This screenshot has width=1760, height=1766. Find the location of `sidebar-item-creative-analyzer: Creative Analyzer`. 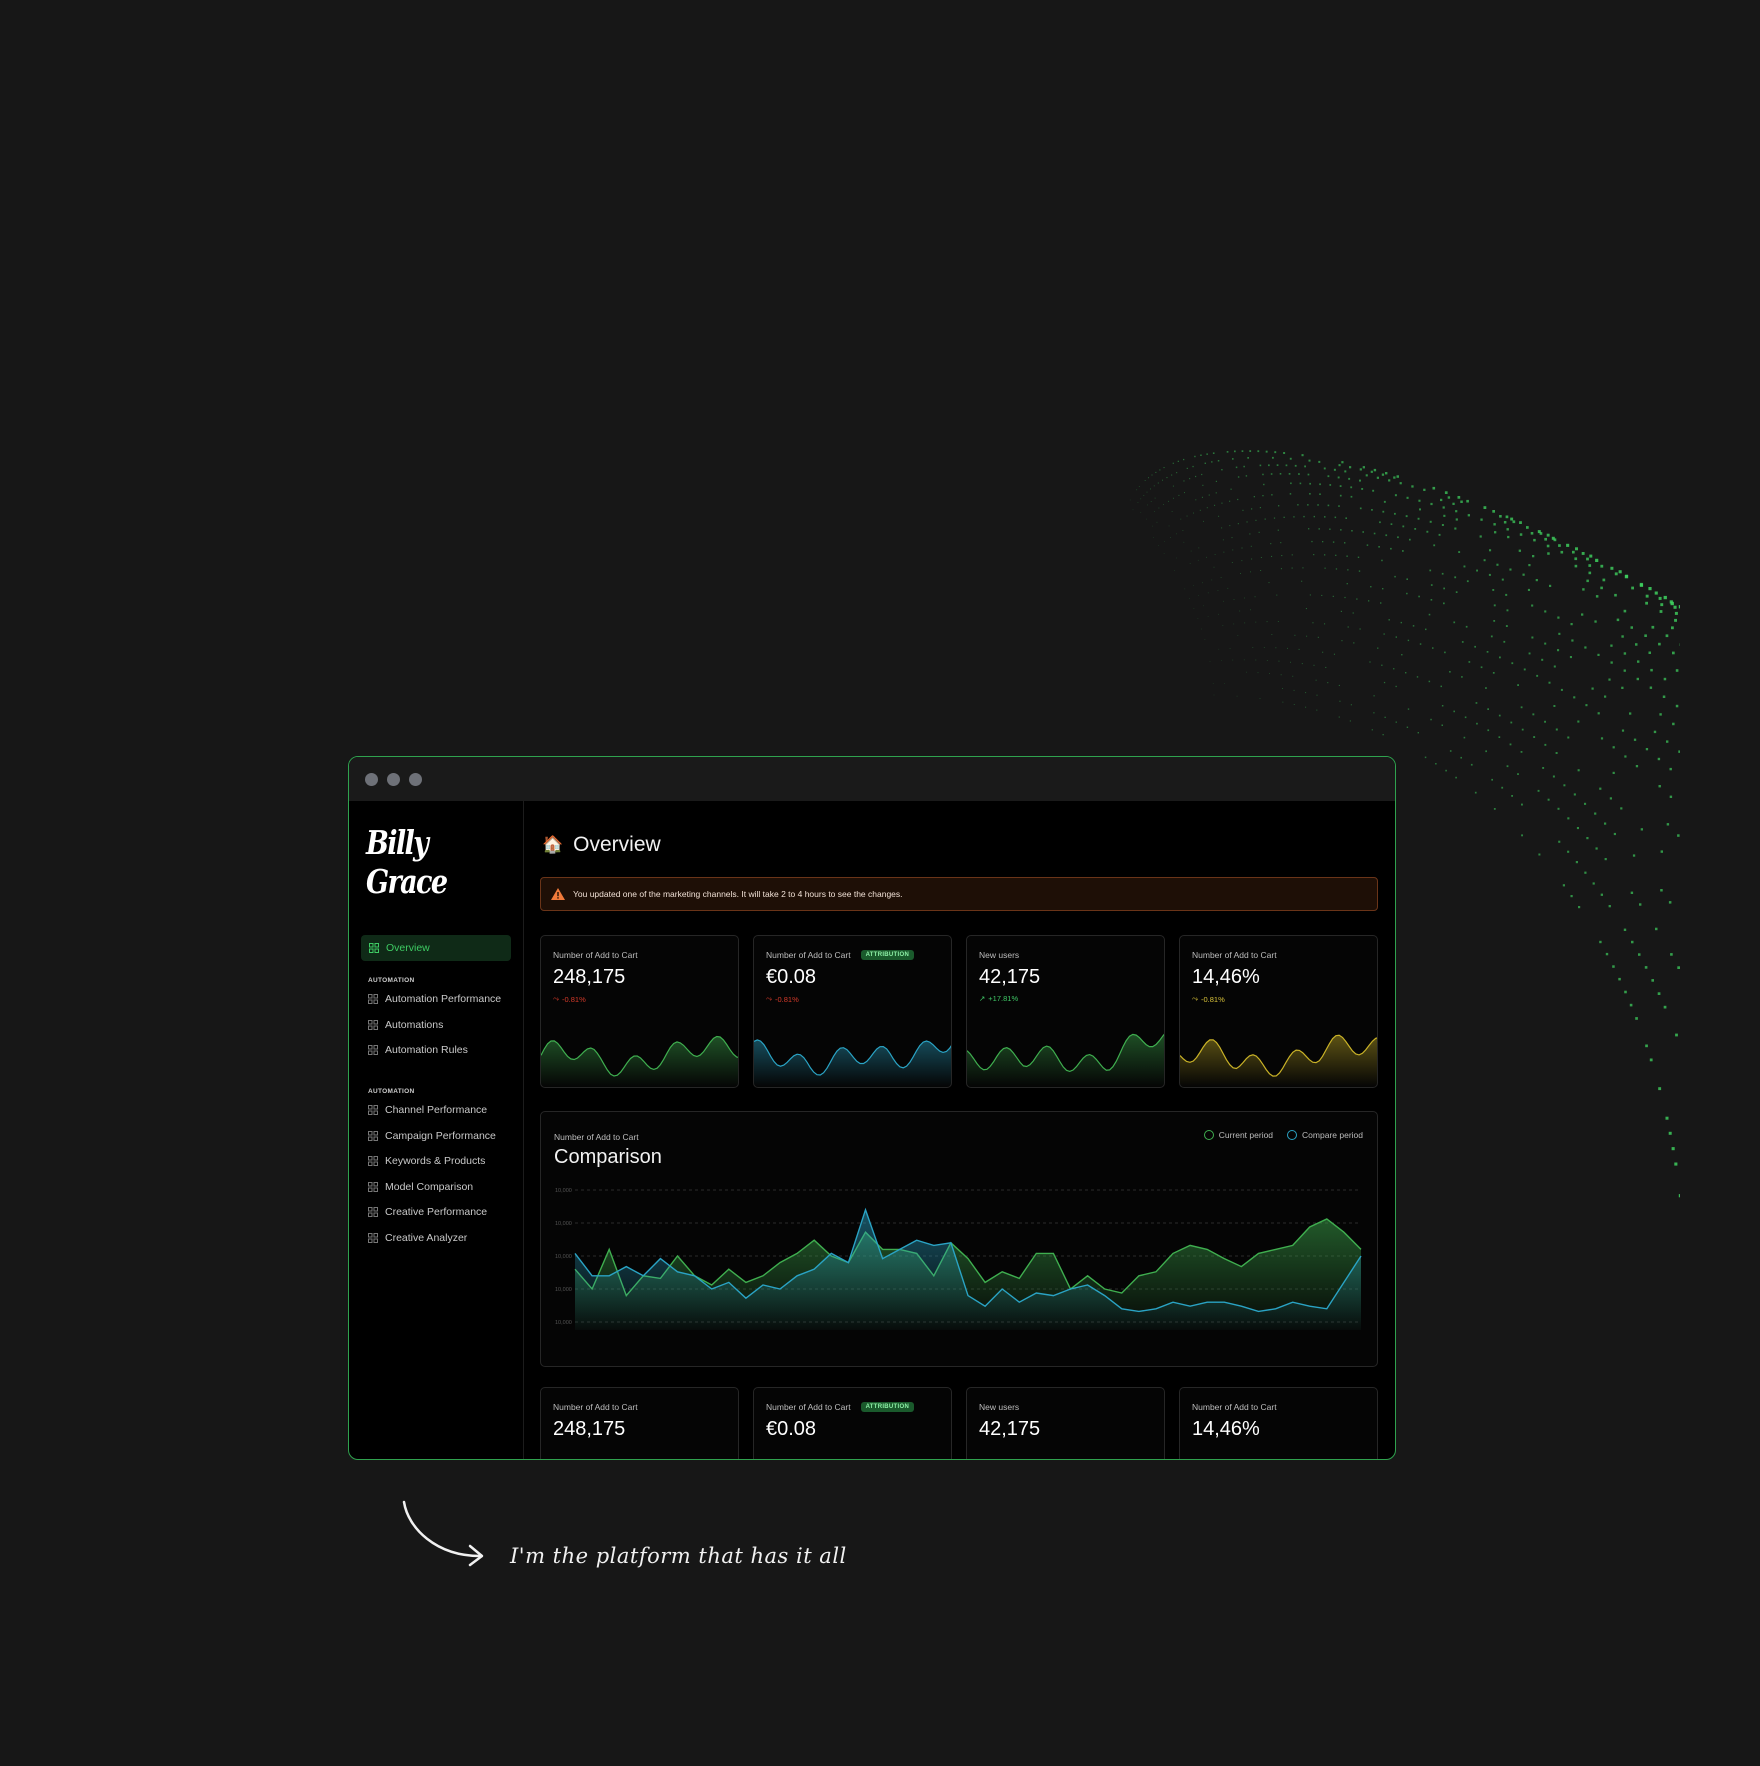

sidebar-item-creative-analyzer: Creative Analyzer is located at coordinates (417, 1238).